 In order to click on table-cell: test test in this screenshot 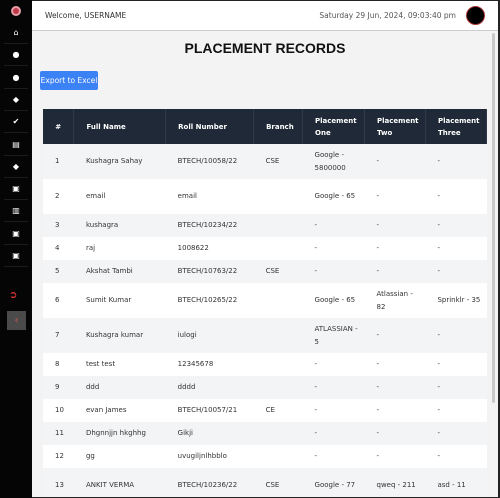, I will do `click(119, 364)`.